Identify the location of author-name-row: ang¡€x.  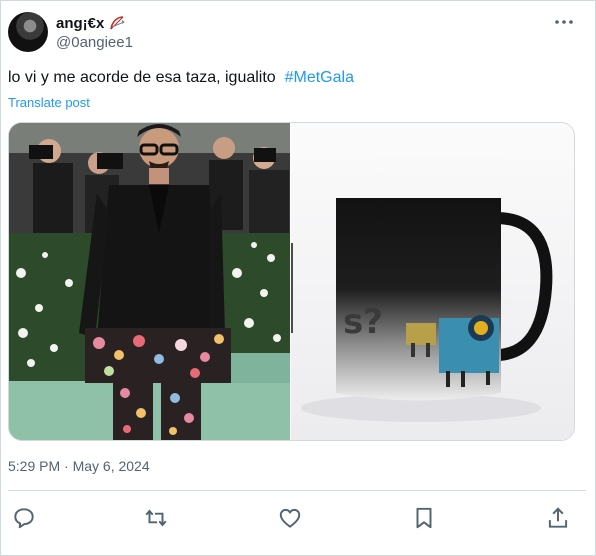
(91, 23).